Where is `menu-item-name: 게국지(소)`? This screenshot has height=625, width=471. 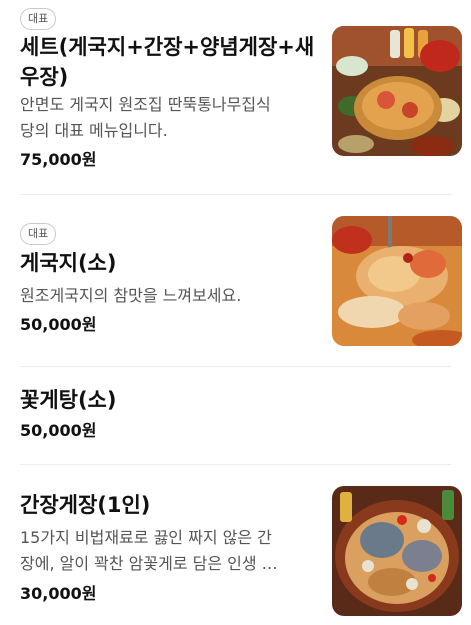 menu-item-name: 게국지(소) is located at coordinates (68, 263).